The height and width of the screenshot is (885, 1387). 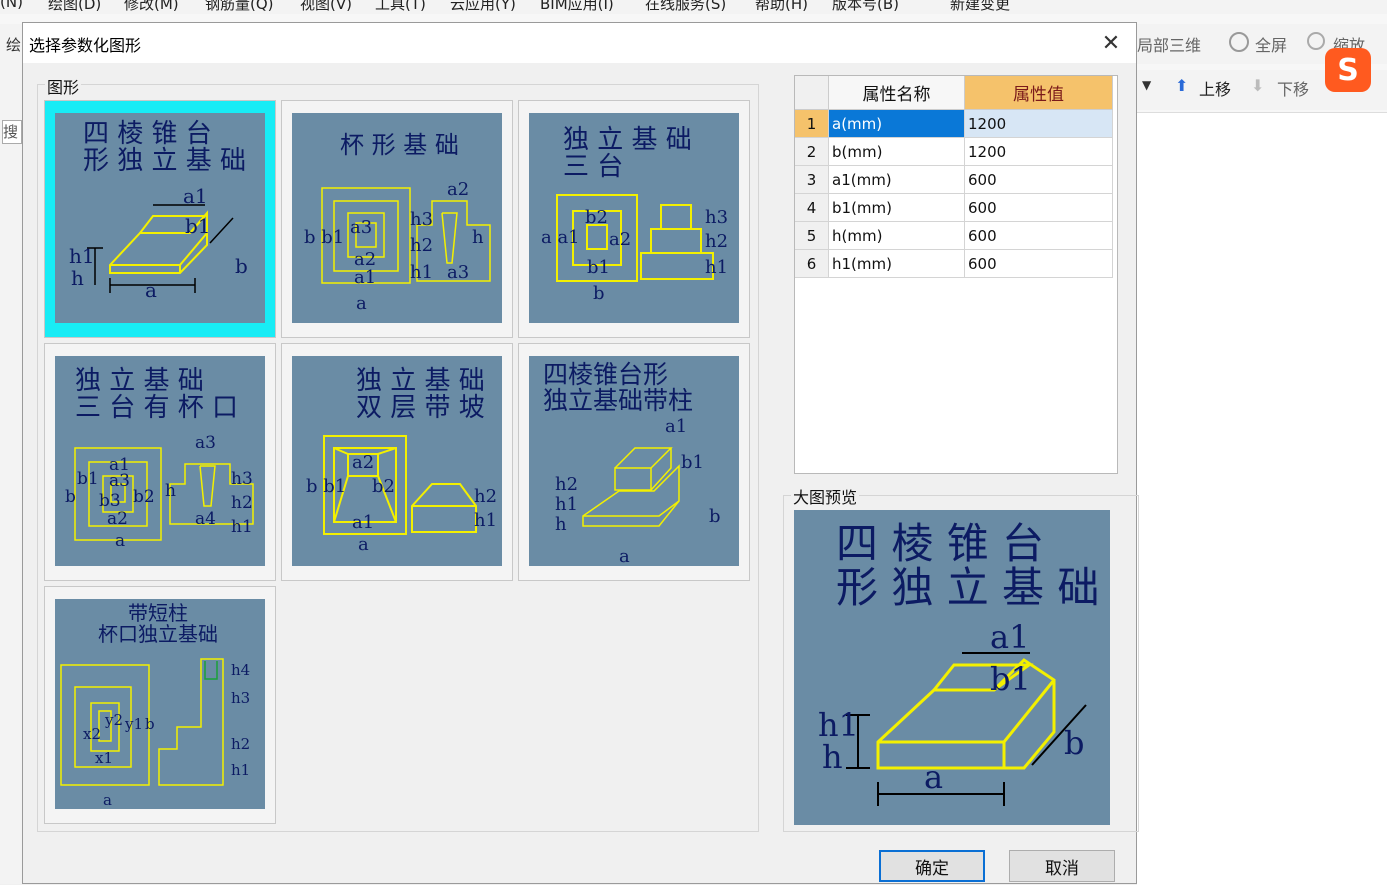 What do you see at coordinates (458, 272) in the screenshot?
I see `dim-label-a3-right: a3` at bounding box center [458, 272].